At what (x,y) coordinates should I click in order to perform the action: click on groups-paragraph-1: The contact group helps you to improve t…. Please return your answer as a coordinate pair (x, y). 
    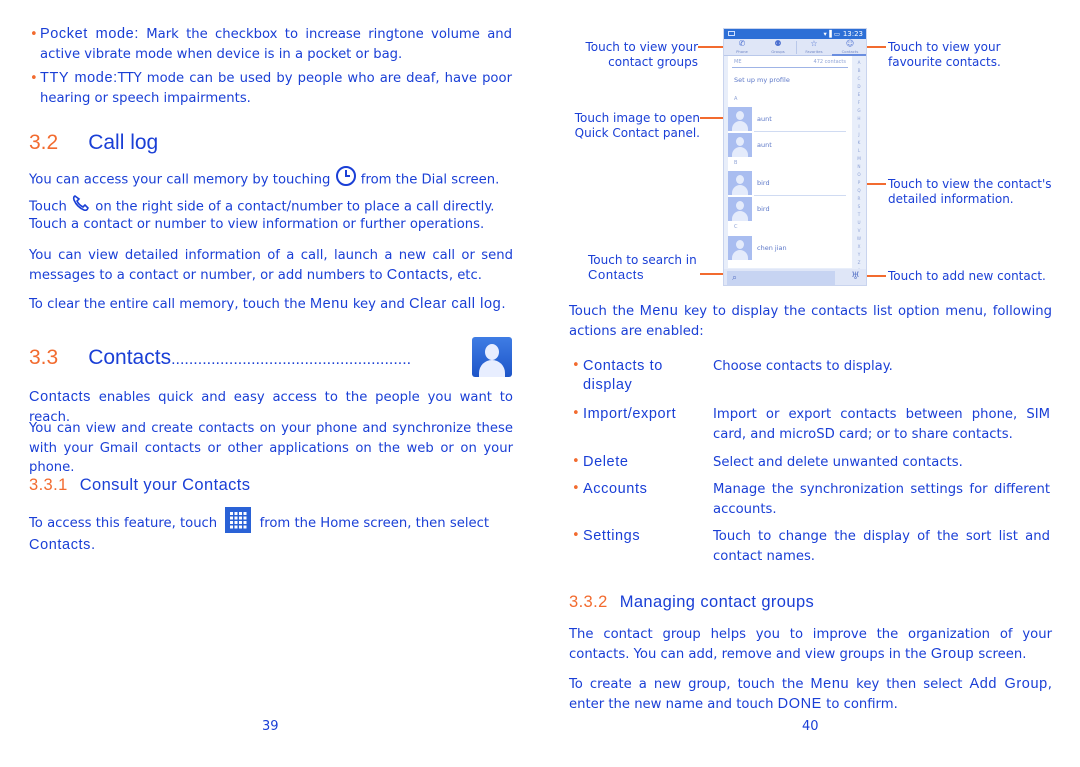
    Looking at the image, I should click on (810, 644).